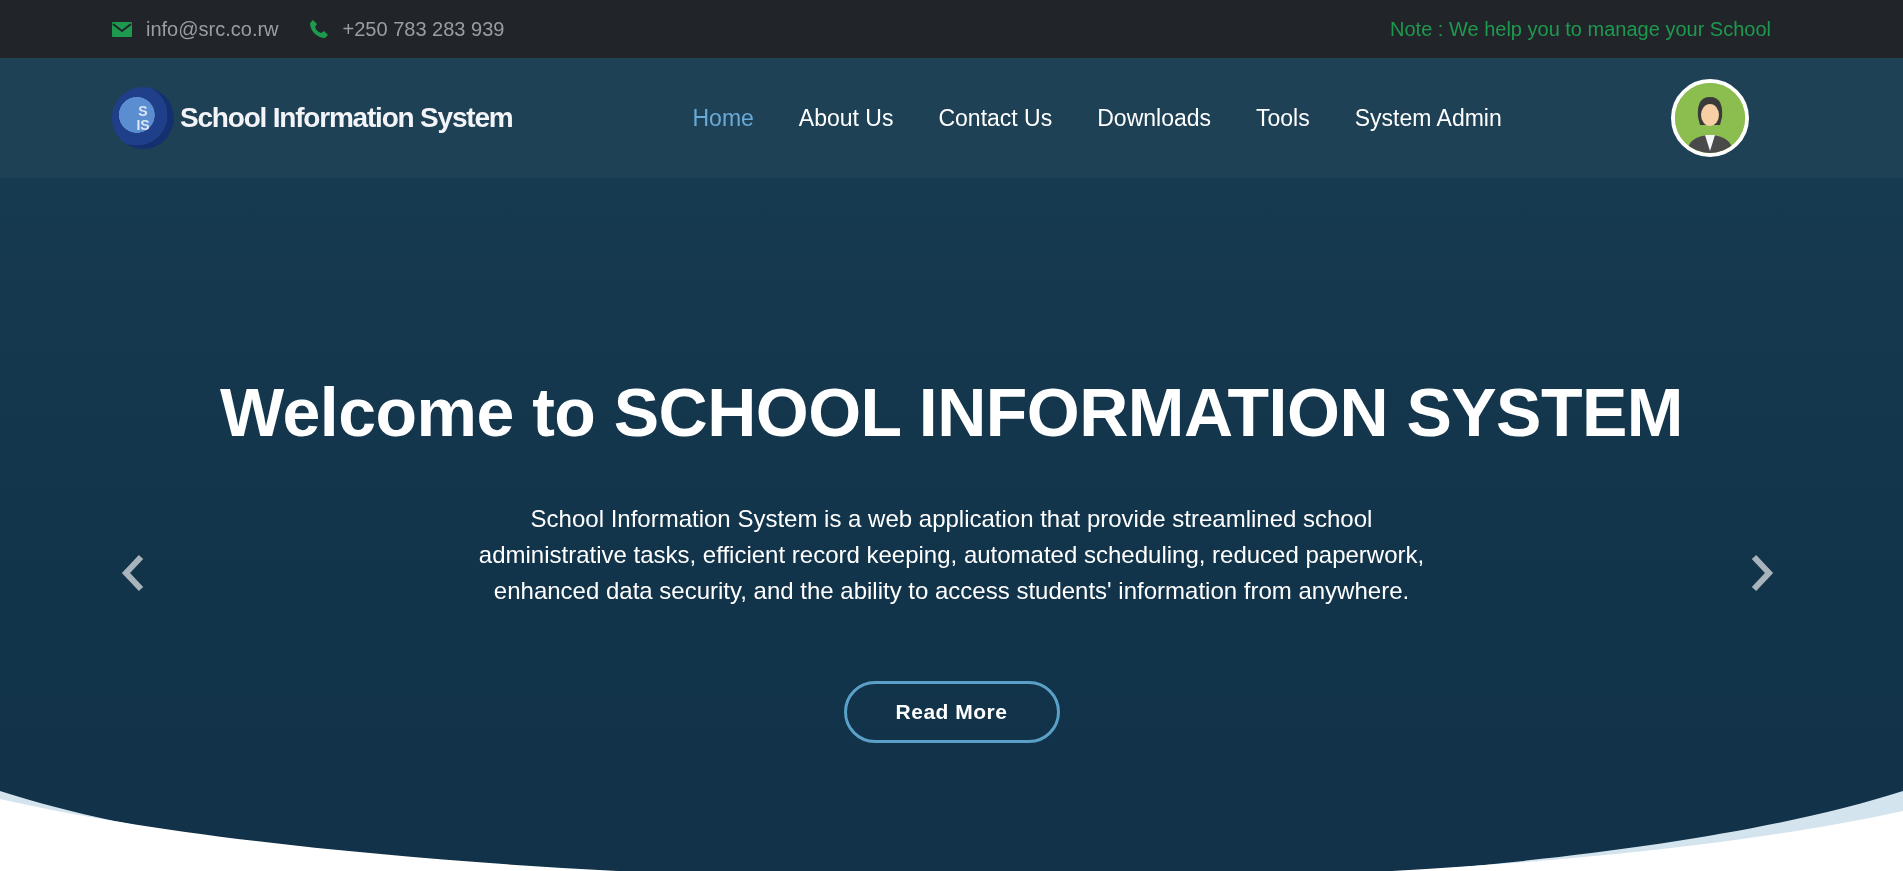 This screenshot has height=871, width=1903. What do you see at coordinates (951, 555) in the screenshot?
I see `hero-description: School Information System is a web application that provide streamlined school administrative tasks, efficient record keeping, automated scheduling, reduced paperwork, enhanced data security, and the ability to access students' information from anywhere.` at bounding box center [951, 555].